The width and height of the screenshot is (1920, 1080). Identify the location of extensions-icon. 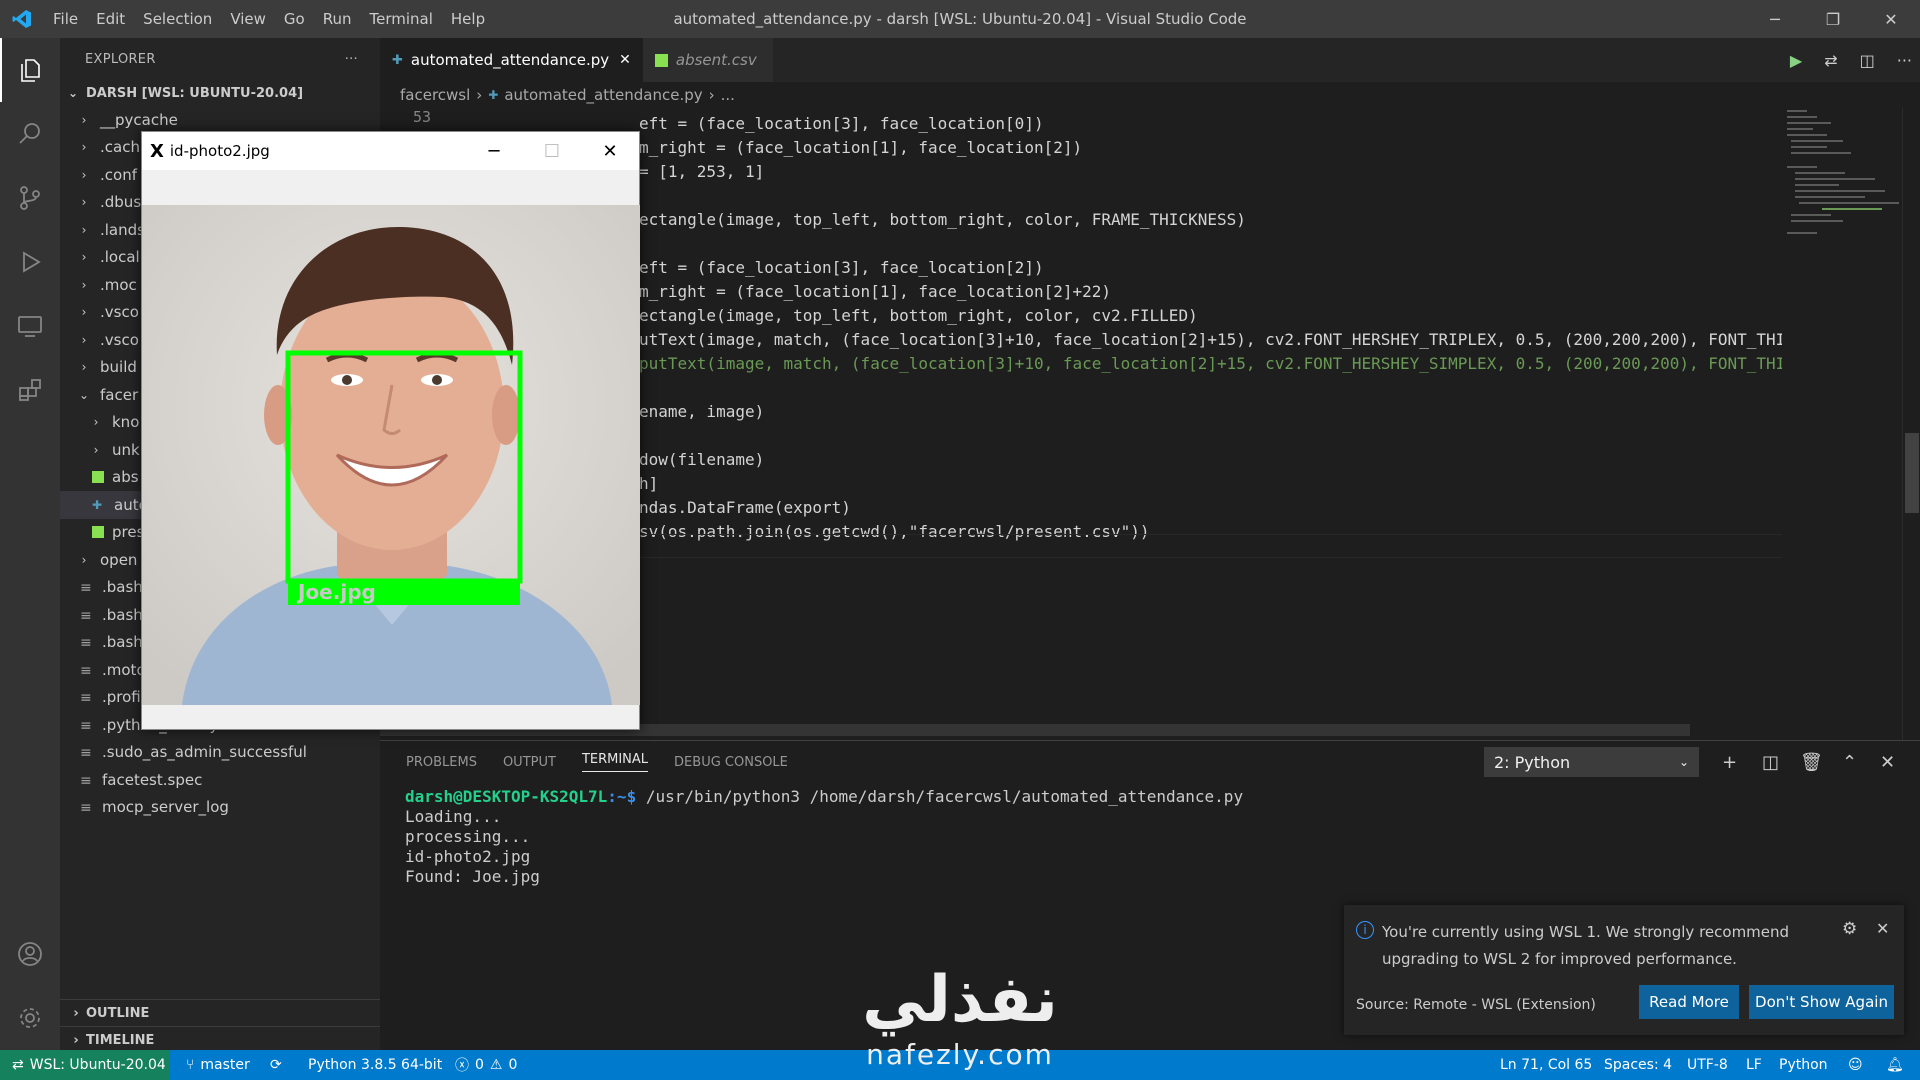
(30, 390).